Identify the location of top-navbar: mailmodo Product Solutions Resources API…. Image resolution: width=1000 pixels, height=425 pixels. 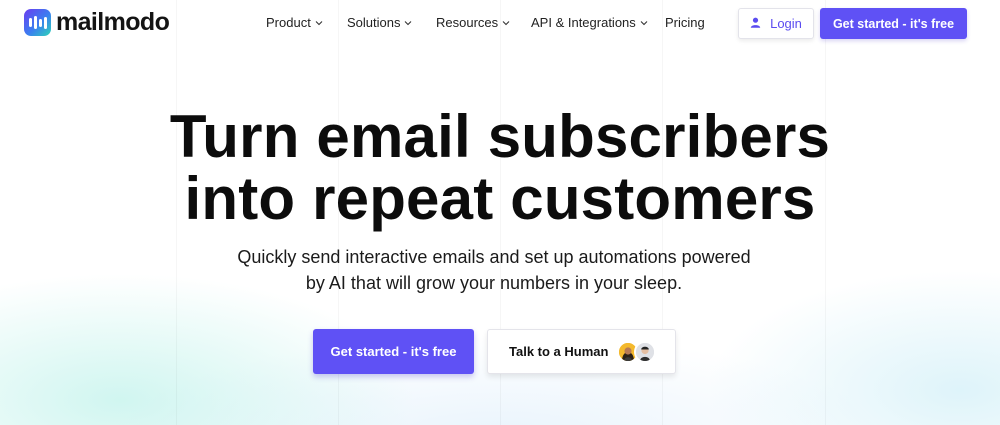
(500, 23).